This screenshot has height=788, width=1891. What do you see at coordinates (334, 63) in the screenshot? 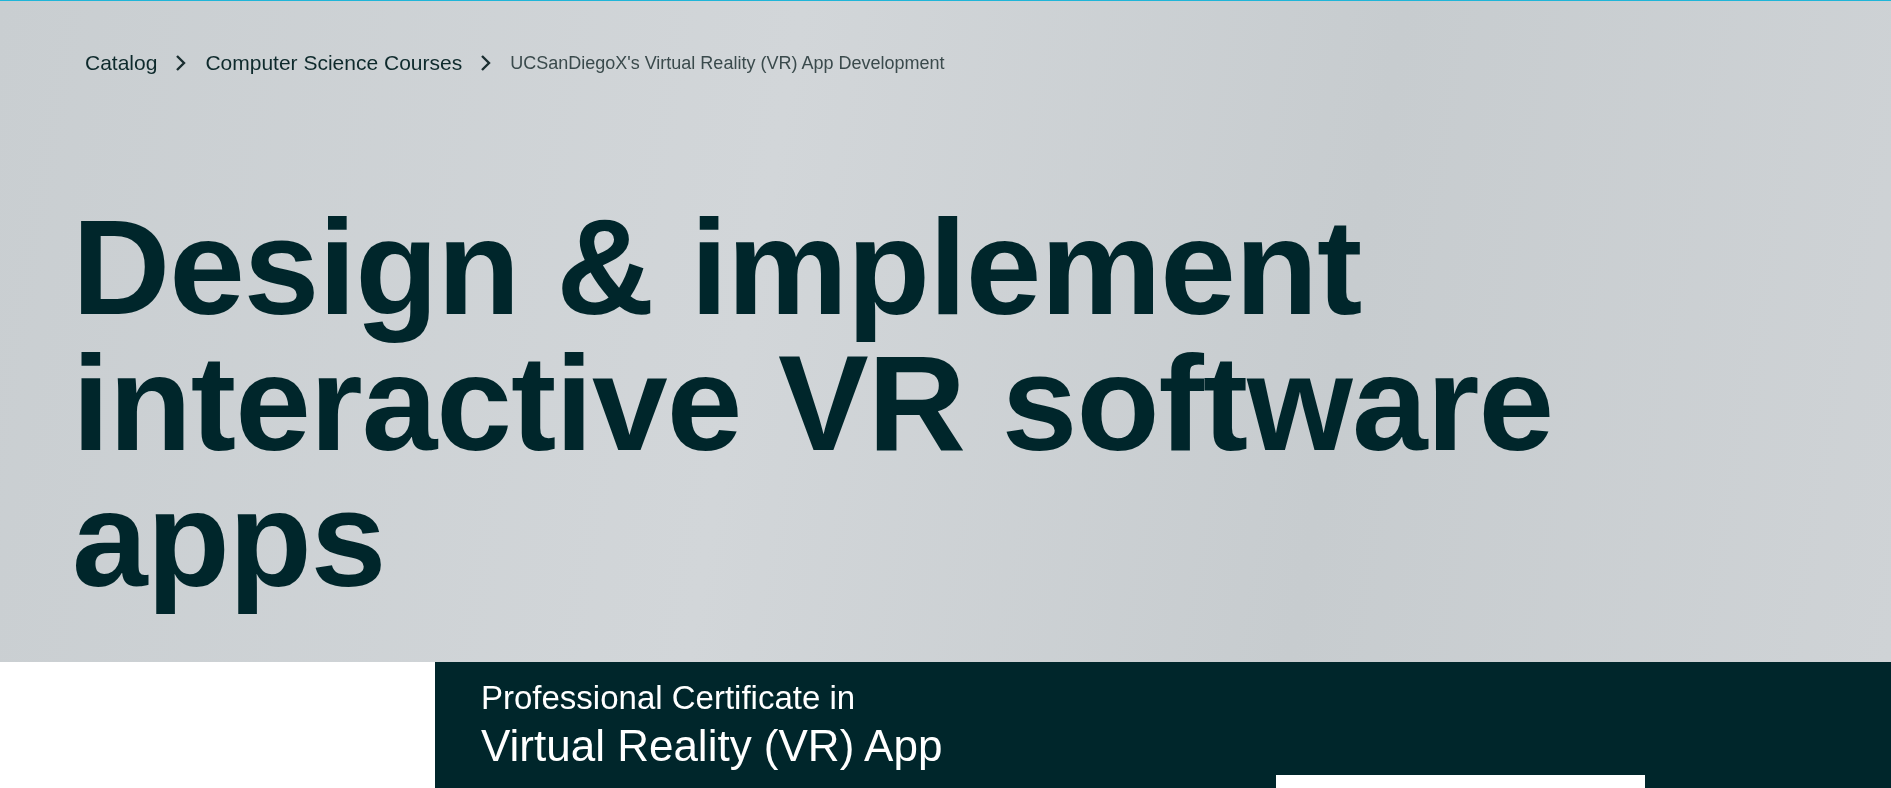
I see `breadcrumb-link: Computer Science Courses` at bounding box center [334, 63].